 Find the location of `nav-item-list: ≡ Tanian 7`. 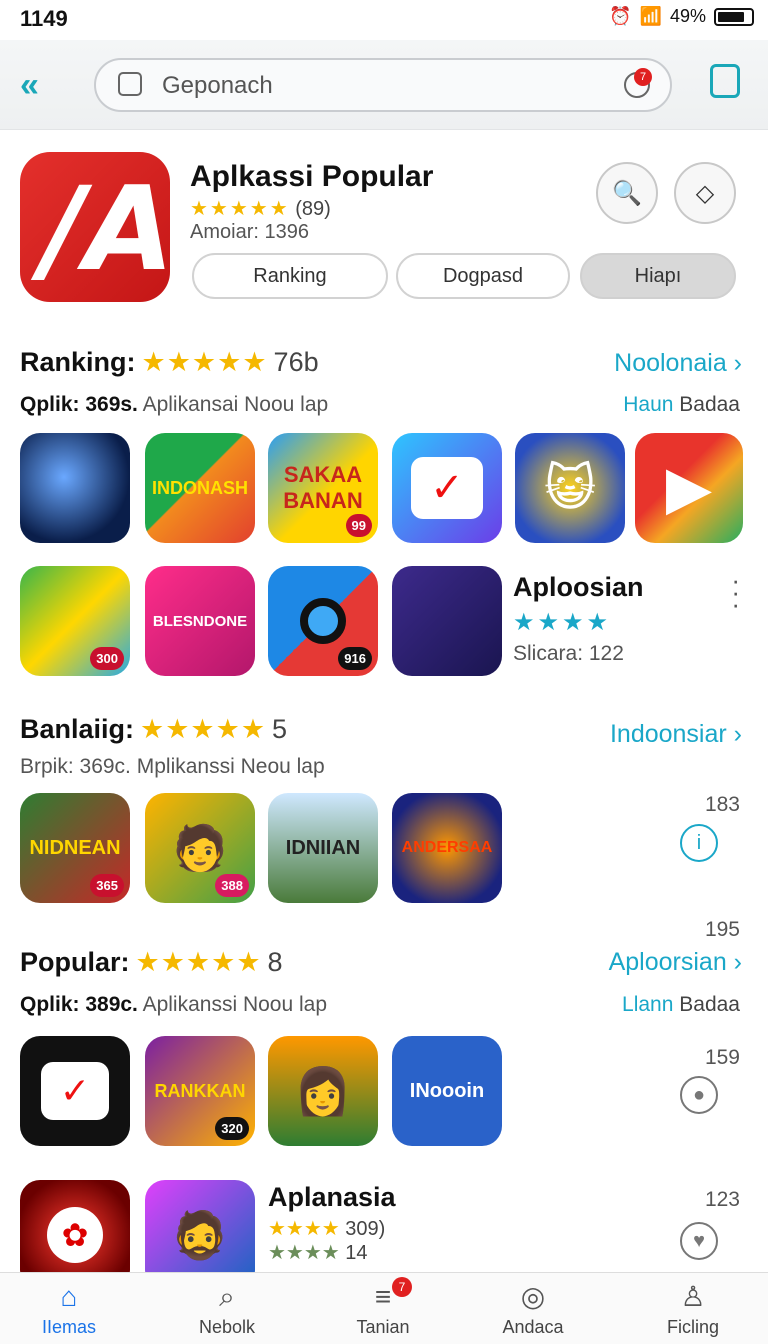

nav-item-list: ≡ Tanian 7 is located at coordinates (383, 1307).